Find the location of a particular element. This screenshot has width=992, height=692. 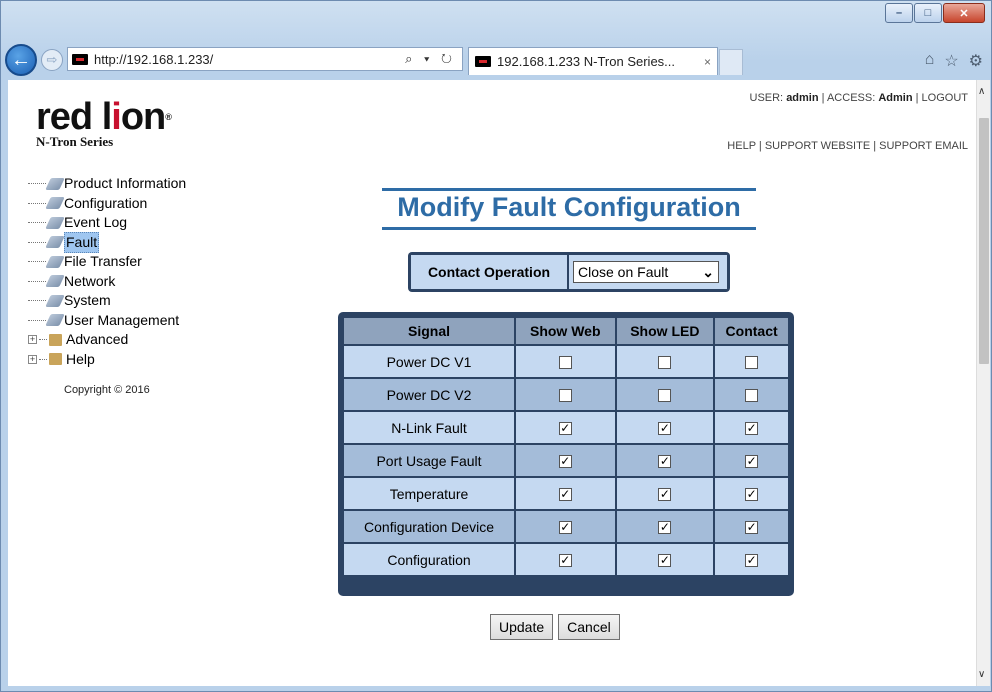

column-header: Show LED is located at coordinates (665, 331).